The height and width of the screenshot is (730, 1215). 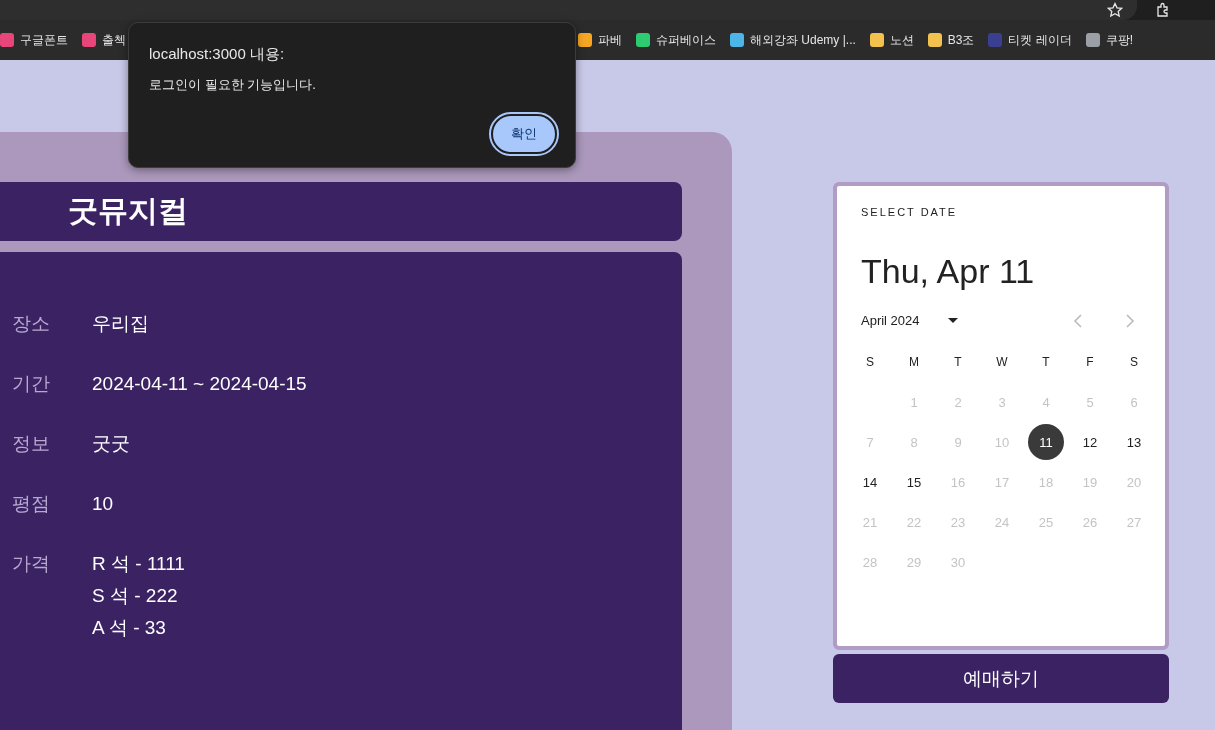 What do you see at coordinates (31, 384) in the screenshot?
I see `info-label: 기간` at bounding box center [31, 384].